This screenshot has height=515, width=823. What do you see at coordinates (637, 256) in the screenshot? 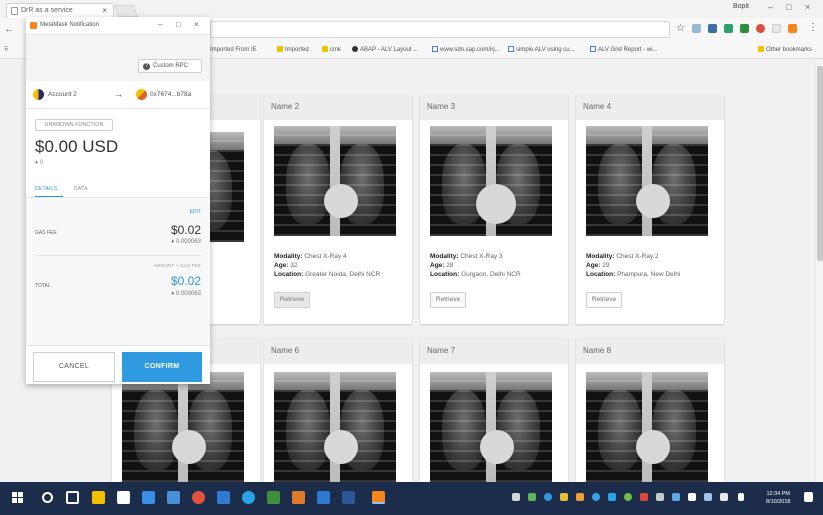
I see `modality-value: Chest X-Ray 2` at bounding box center [637, 256].